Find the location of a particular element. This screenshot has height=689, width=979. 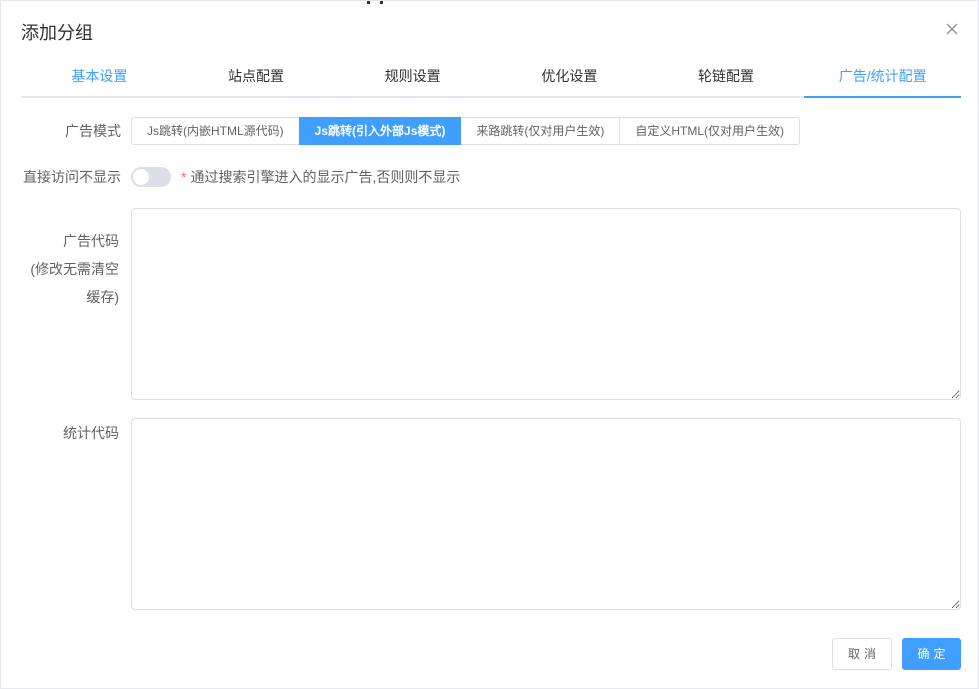

ad-code-label: 广告代码 (修改无需清空 缓存) is located at coordinates (74, 269).